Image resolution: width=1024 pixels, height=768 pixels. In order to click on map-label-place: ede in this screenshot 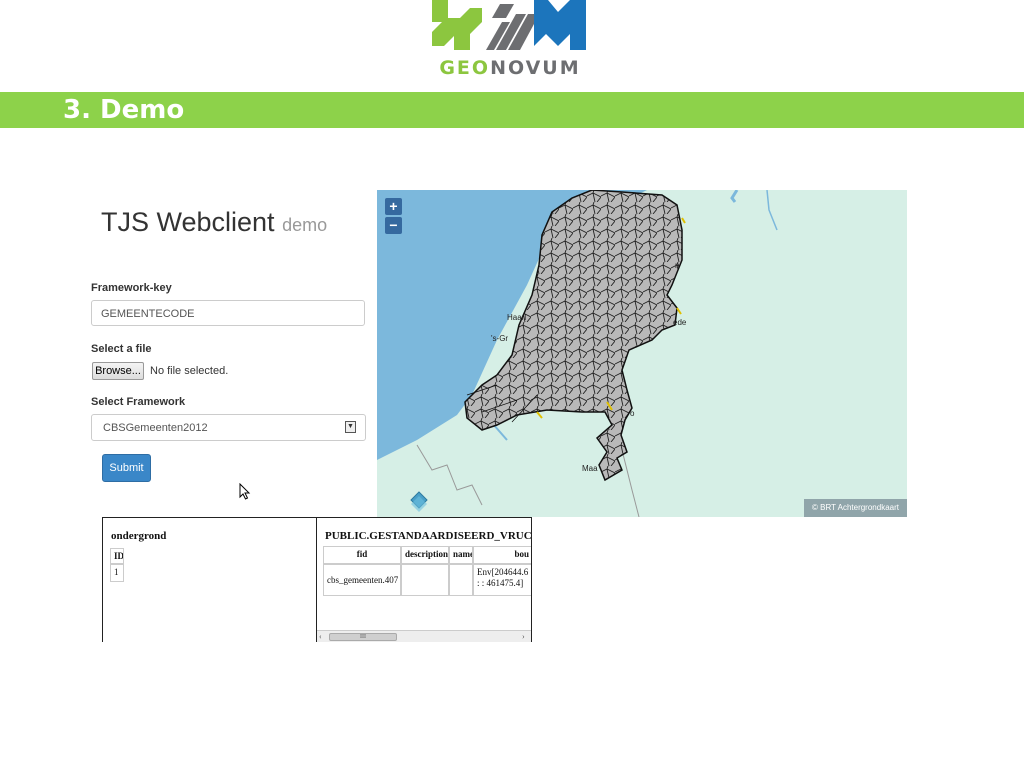, I will do `click(680, 322)`.